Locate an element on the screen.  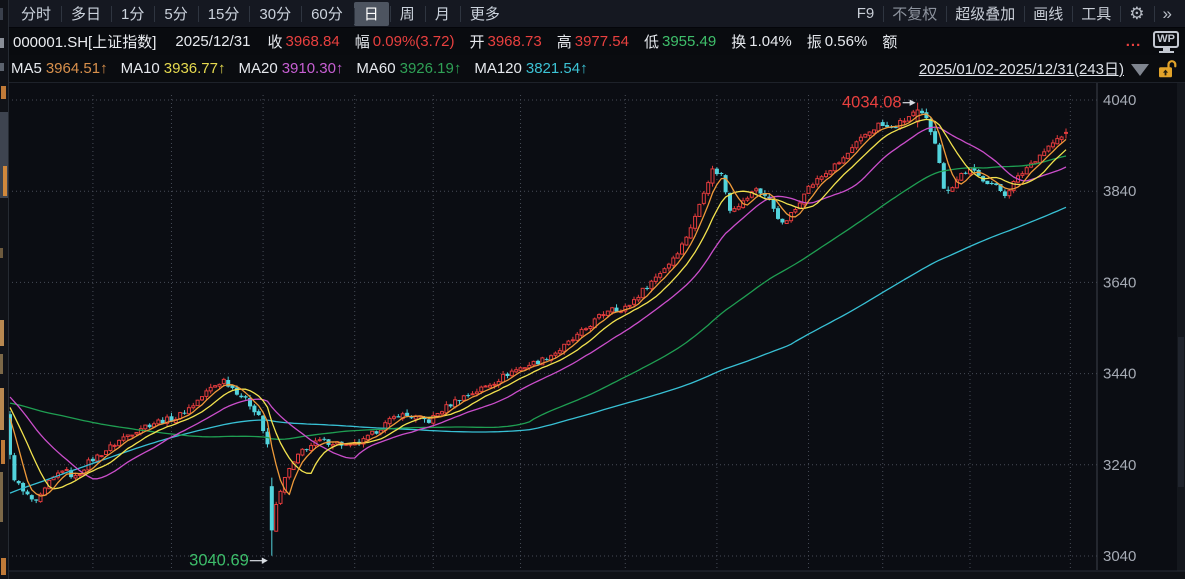
ma-item-ma5: MA5 3964.51↑ is located at coordinates (59, 68).